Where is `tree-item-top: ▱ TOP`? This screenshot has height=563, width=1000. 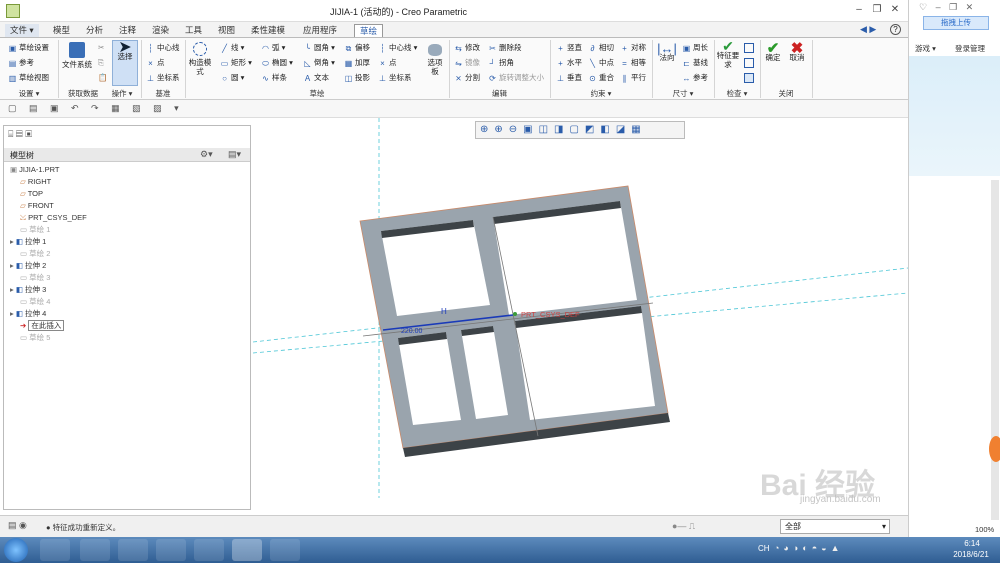
tree-item-top: ▱ TOP is located at coordinates (31, 194).